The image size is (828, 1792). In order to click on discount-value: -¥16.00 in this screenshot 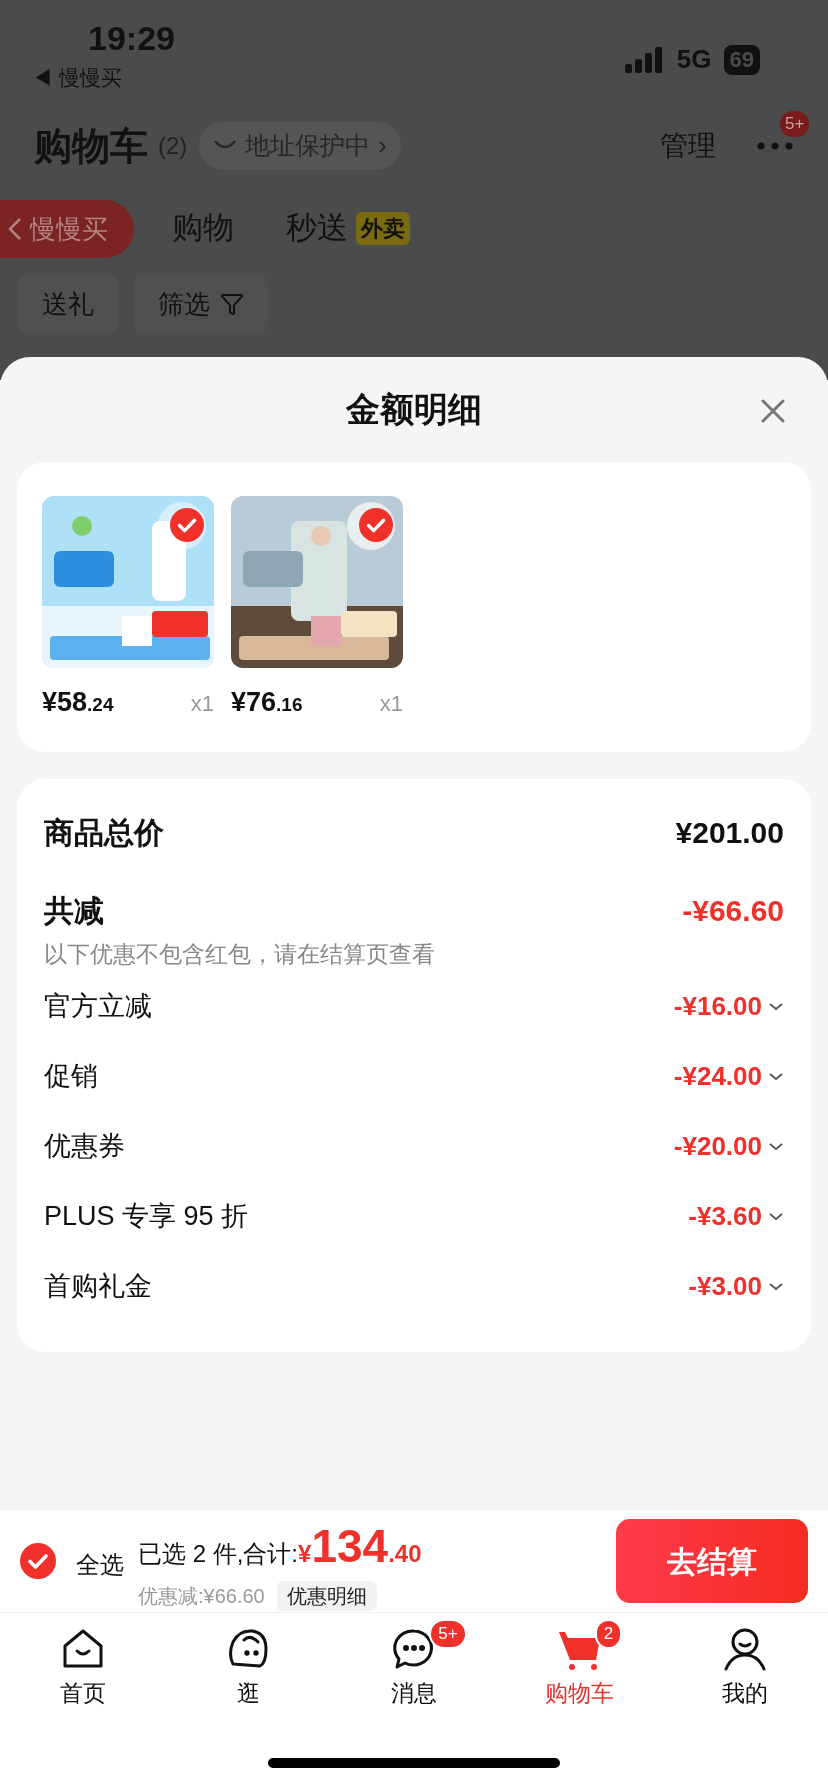, I will do `click(717, 1006)`.